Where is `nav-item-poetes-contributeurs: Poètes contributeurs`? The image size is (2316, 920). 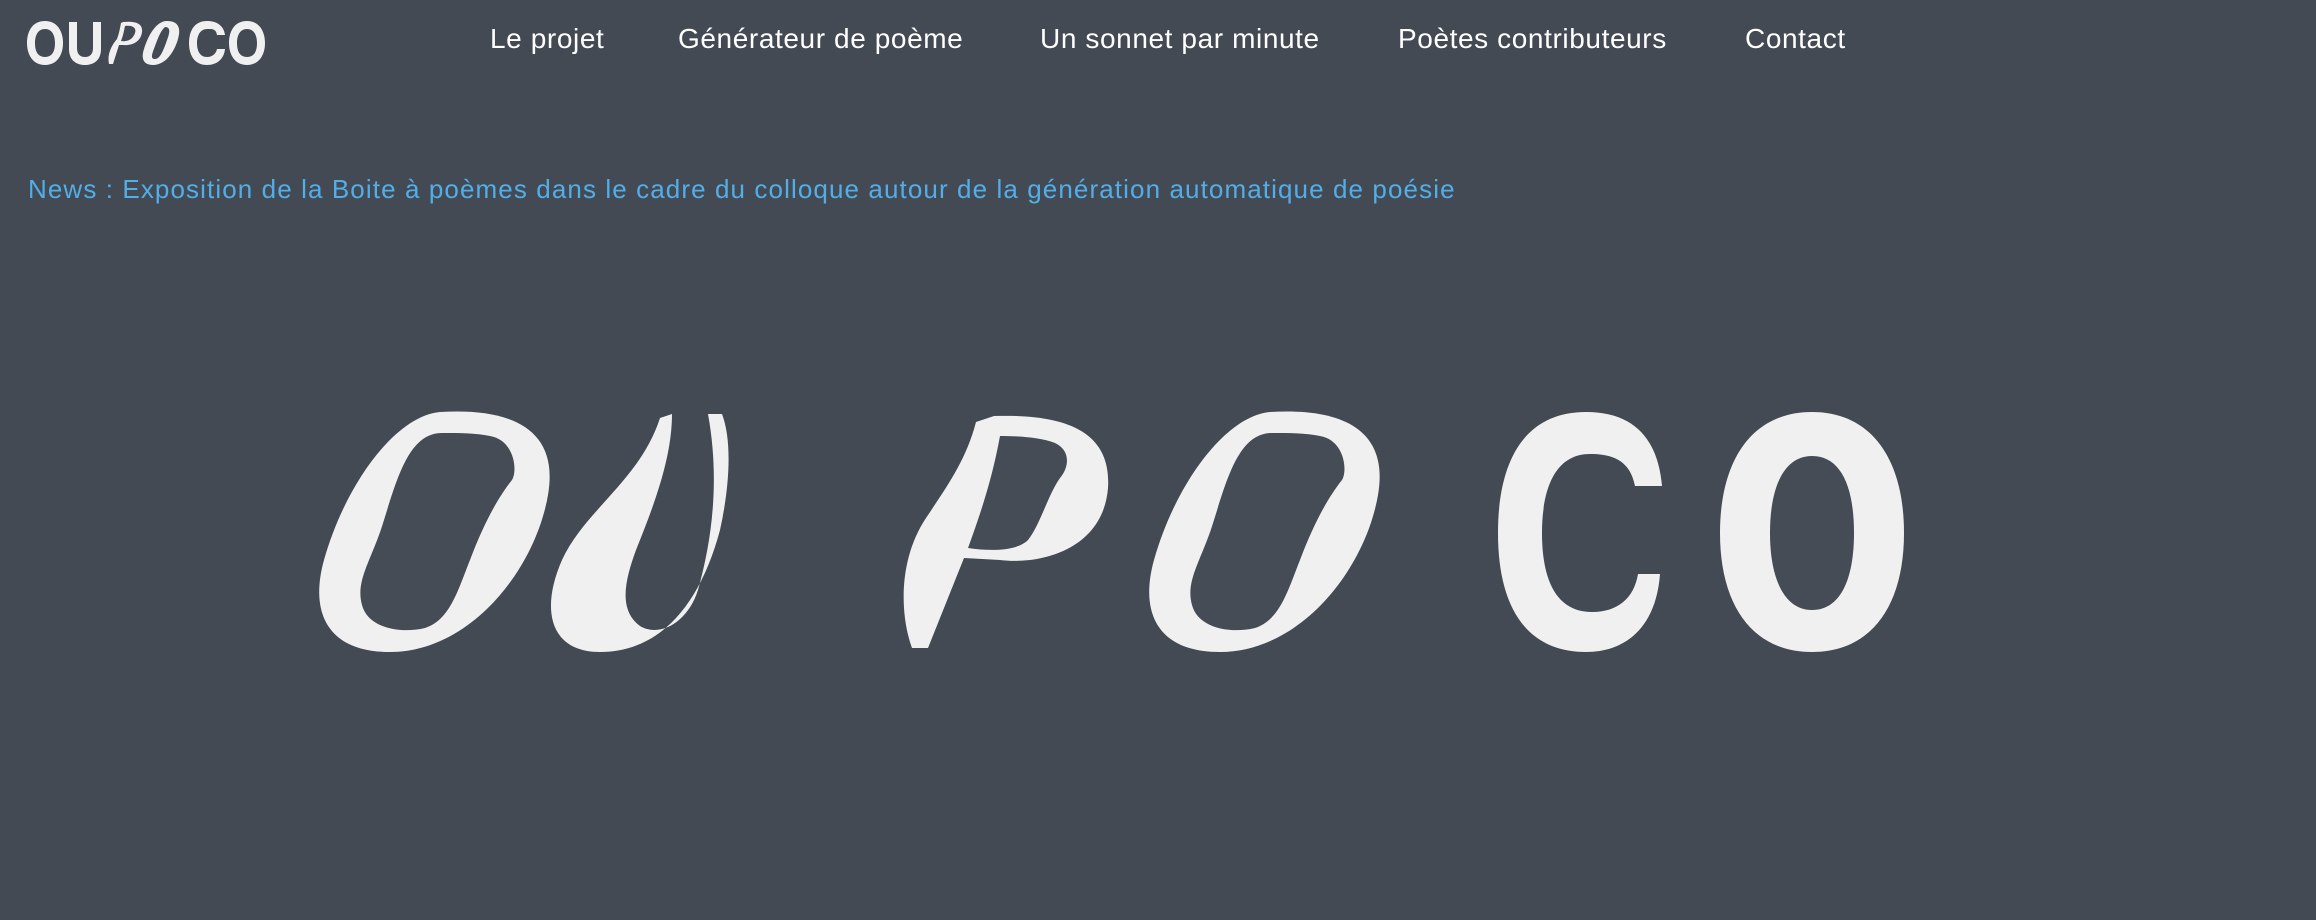 nav-item-poetes-contributeurs: Poètes contributeurs is located at coordinates (1532, 39).